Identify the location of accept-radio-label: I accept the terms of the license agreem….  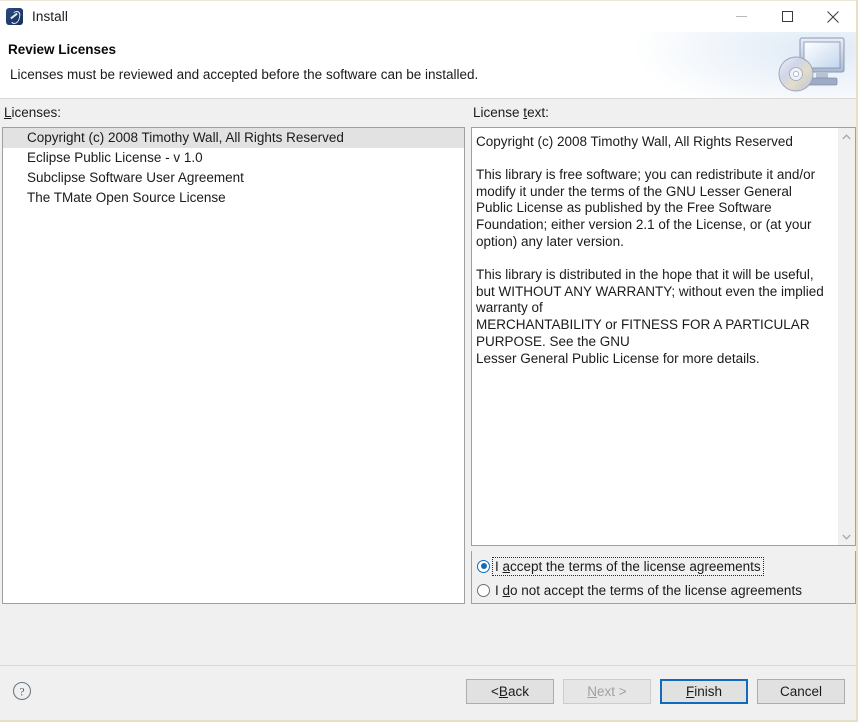
(628, 566).